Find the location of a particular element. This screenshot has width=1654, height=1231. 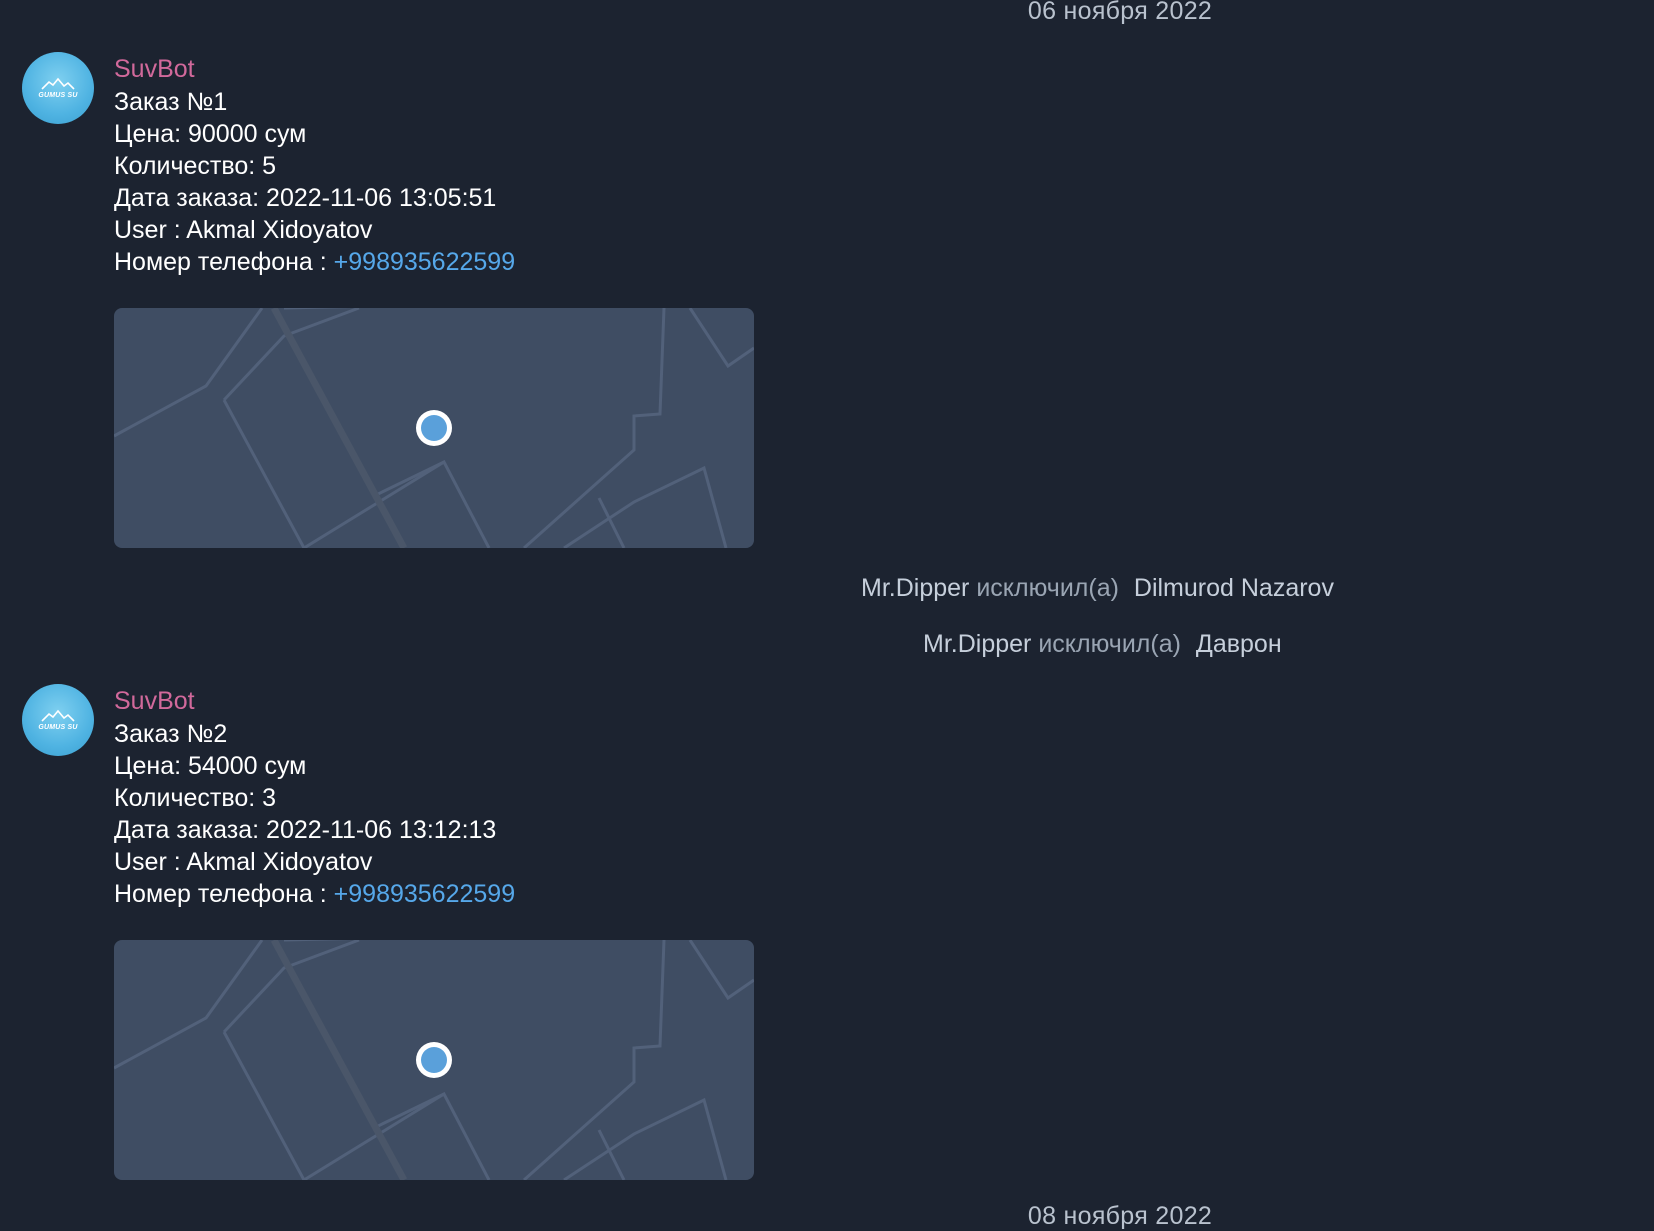

order-quantity: Количество: 3 is located at coordinates (195, 798).